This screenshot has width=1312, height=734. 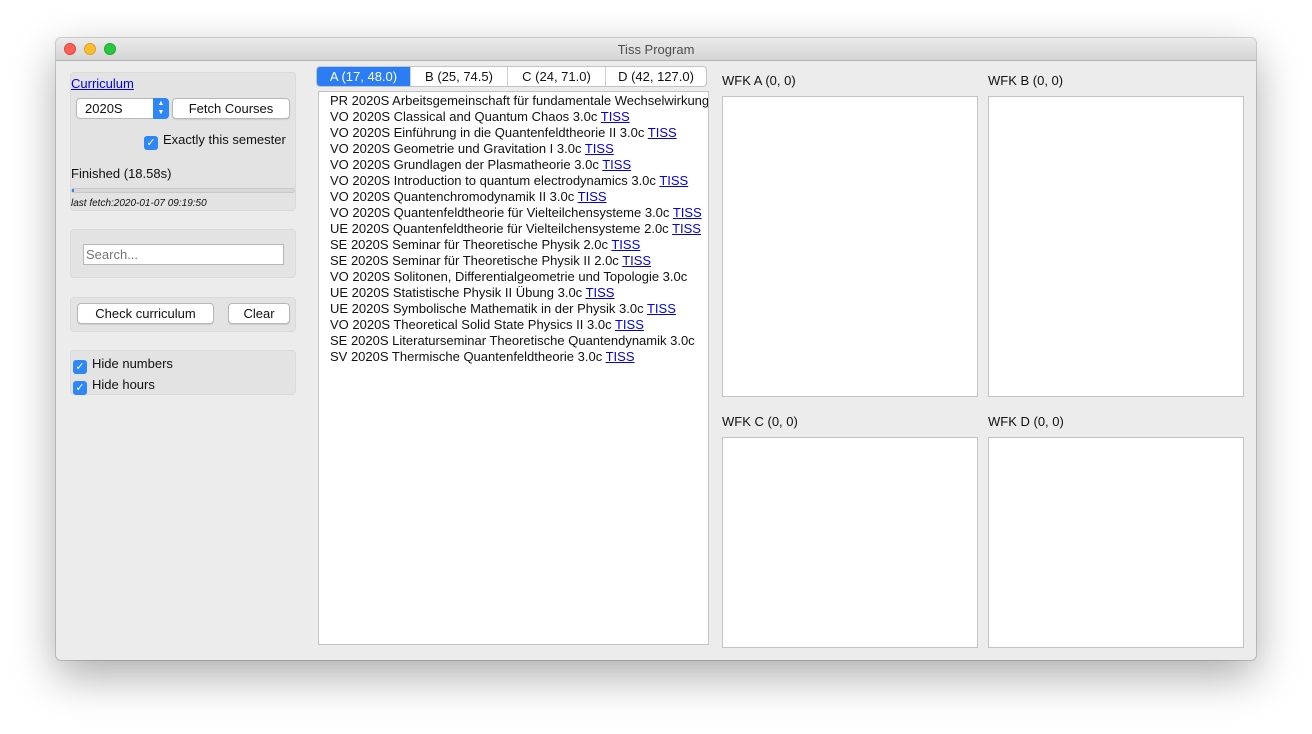 What do you see at coordinates (1026, 80) in the screenshot?
I see `wfk-b-label: WFK B (0, 0)` at bounding box center [1026, 80].